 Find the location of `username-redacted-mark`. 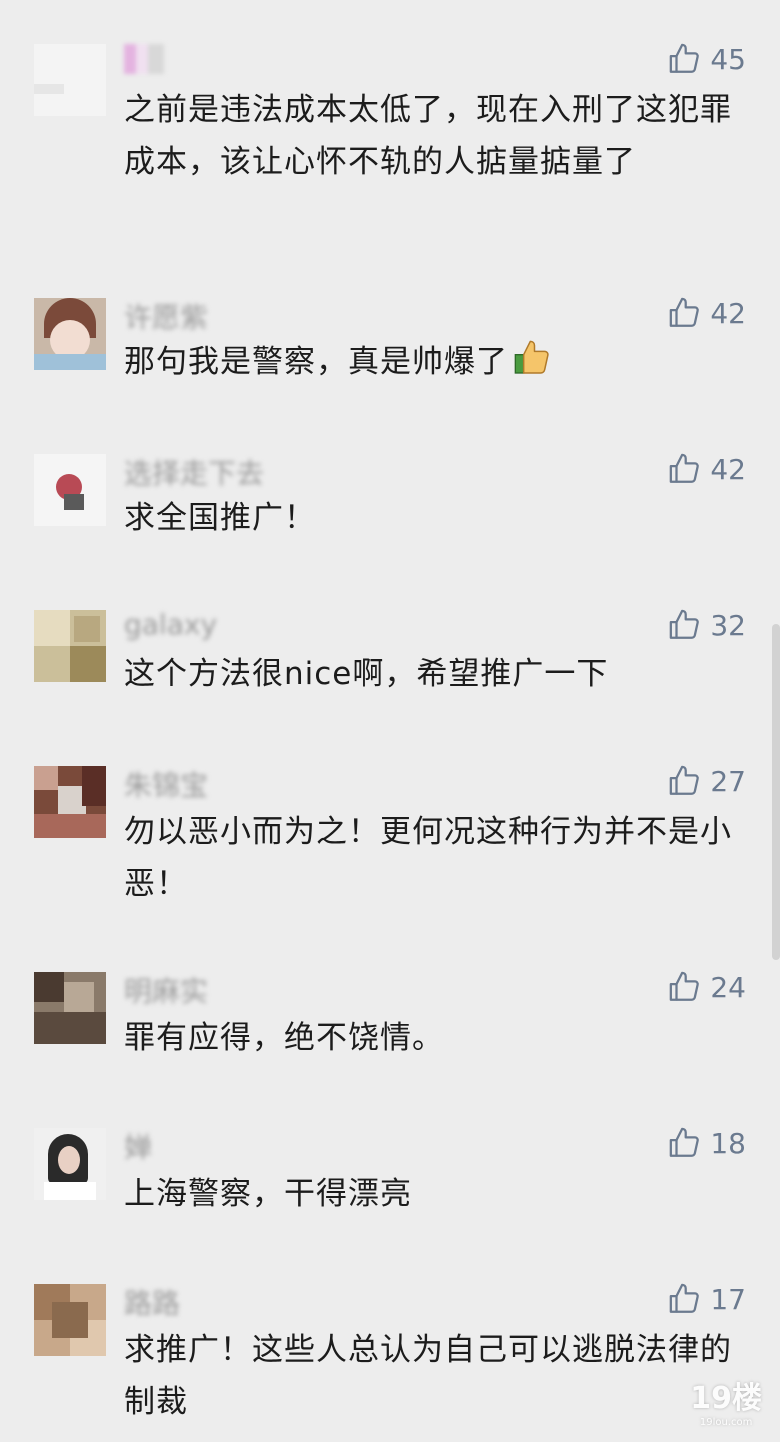

username-redacted-mark is located at coordinates (144, 59).